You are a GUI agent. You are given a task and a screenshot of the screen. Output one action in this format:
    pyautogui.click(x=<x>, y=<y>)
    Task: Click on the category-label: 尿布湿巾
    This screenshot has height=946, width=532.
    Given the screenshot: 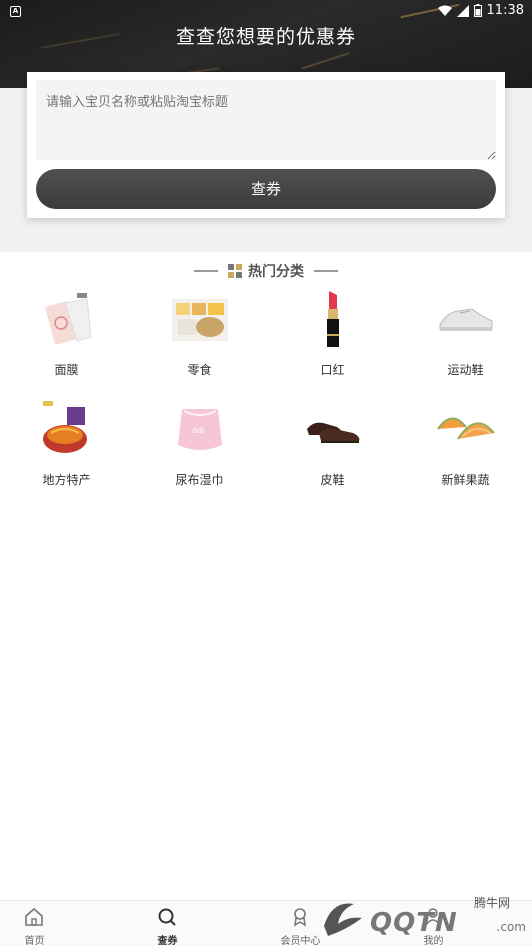 What is the action you would take?
    pyautogui.click(x=199, y=480)
    